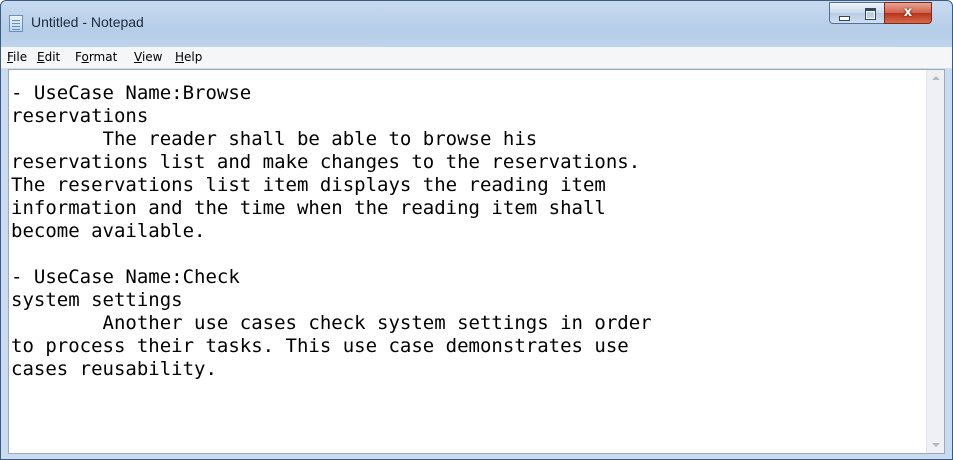 The height and width of the screenshot is (460, 953). What do you see at coordinates (80, 116) in the screenshot?
I see `text-line: reservations` at bounding box center [80, 116].